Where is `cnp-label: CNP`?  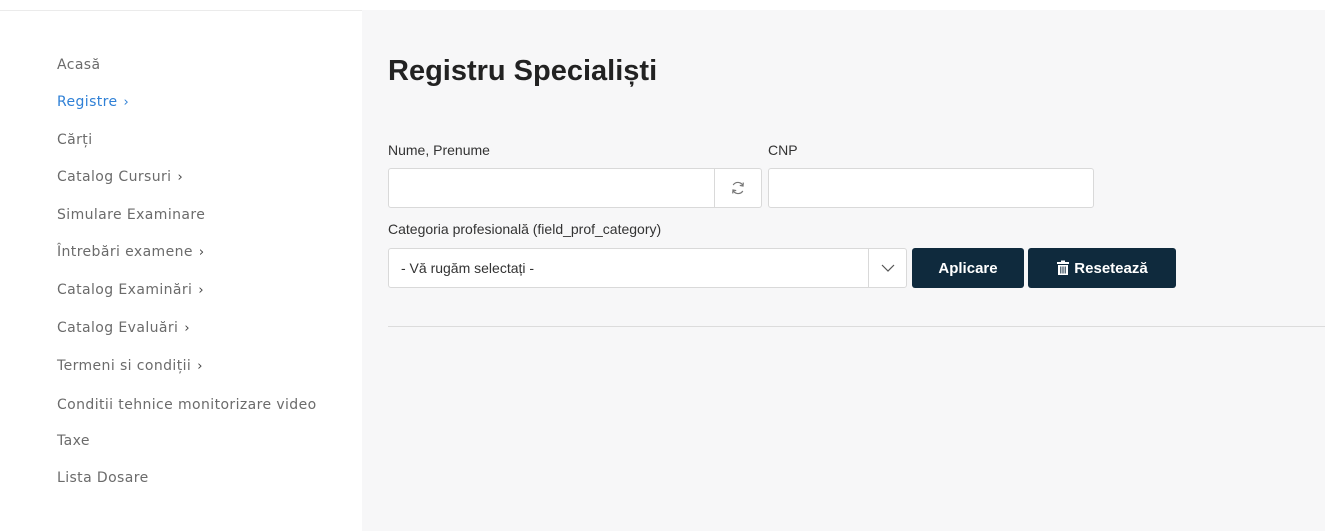 cnp-label: CNP is located at coordinates (783, 150).